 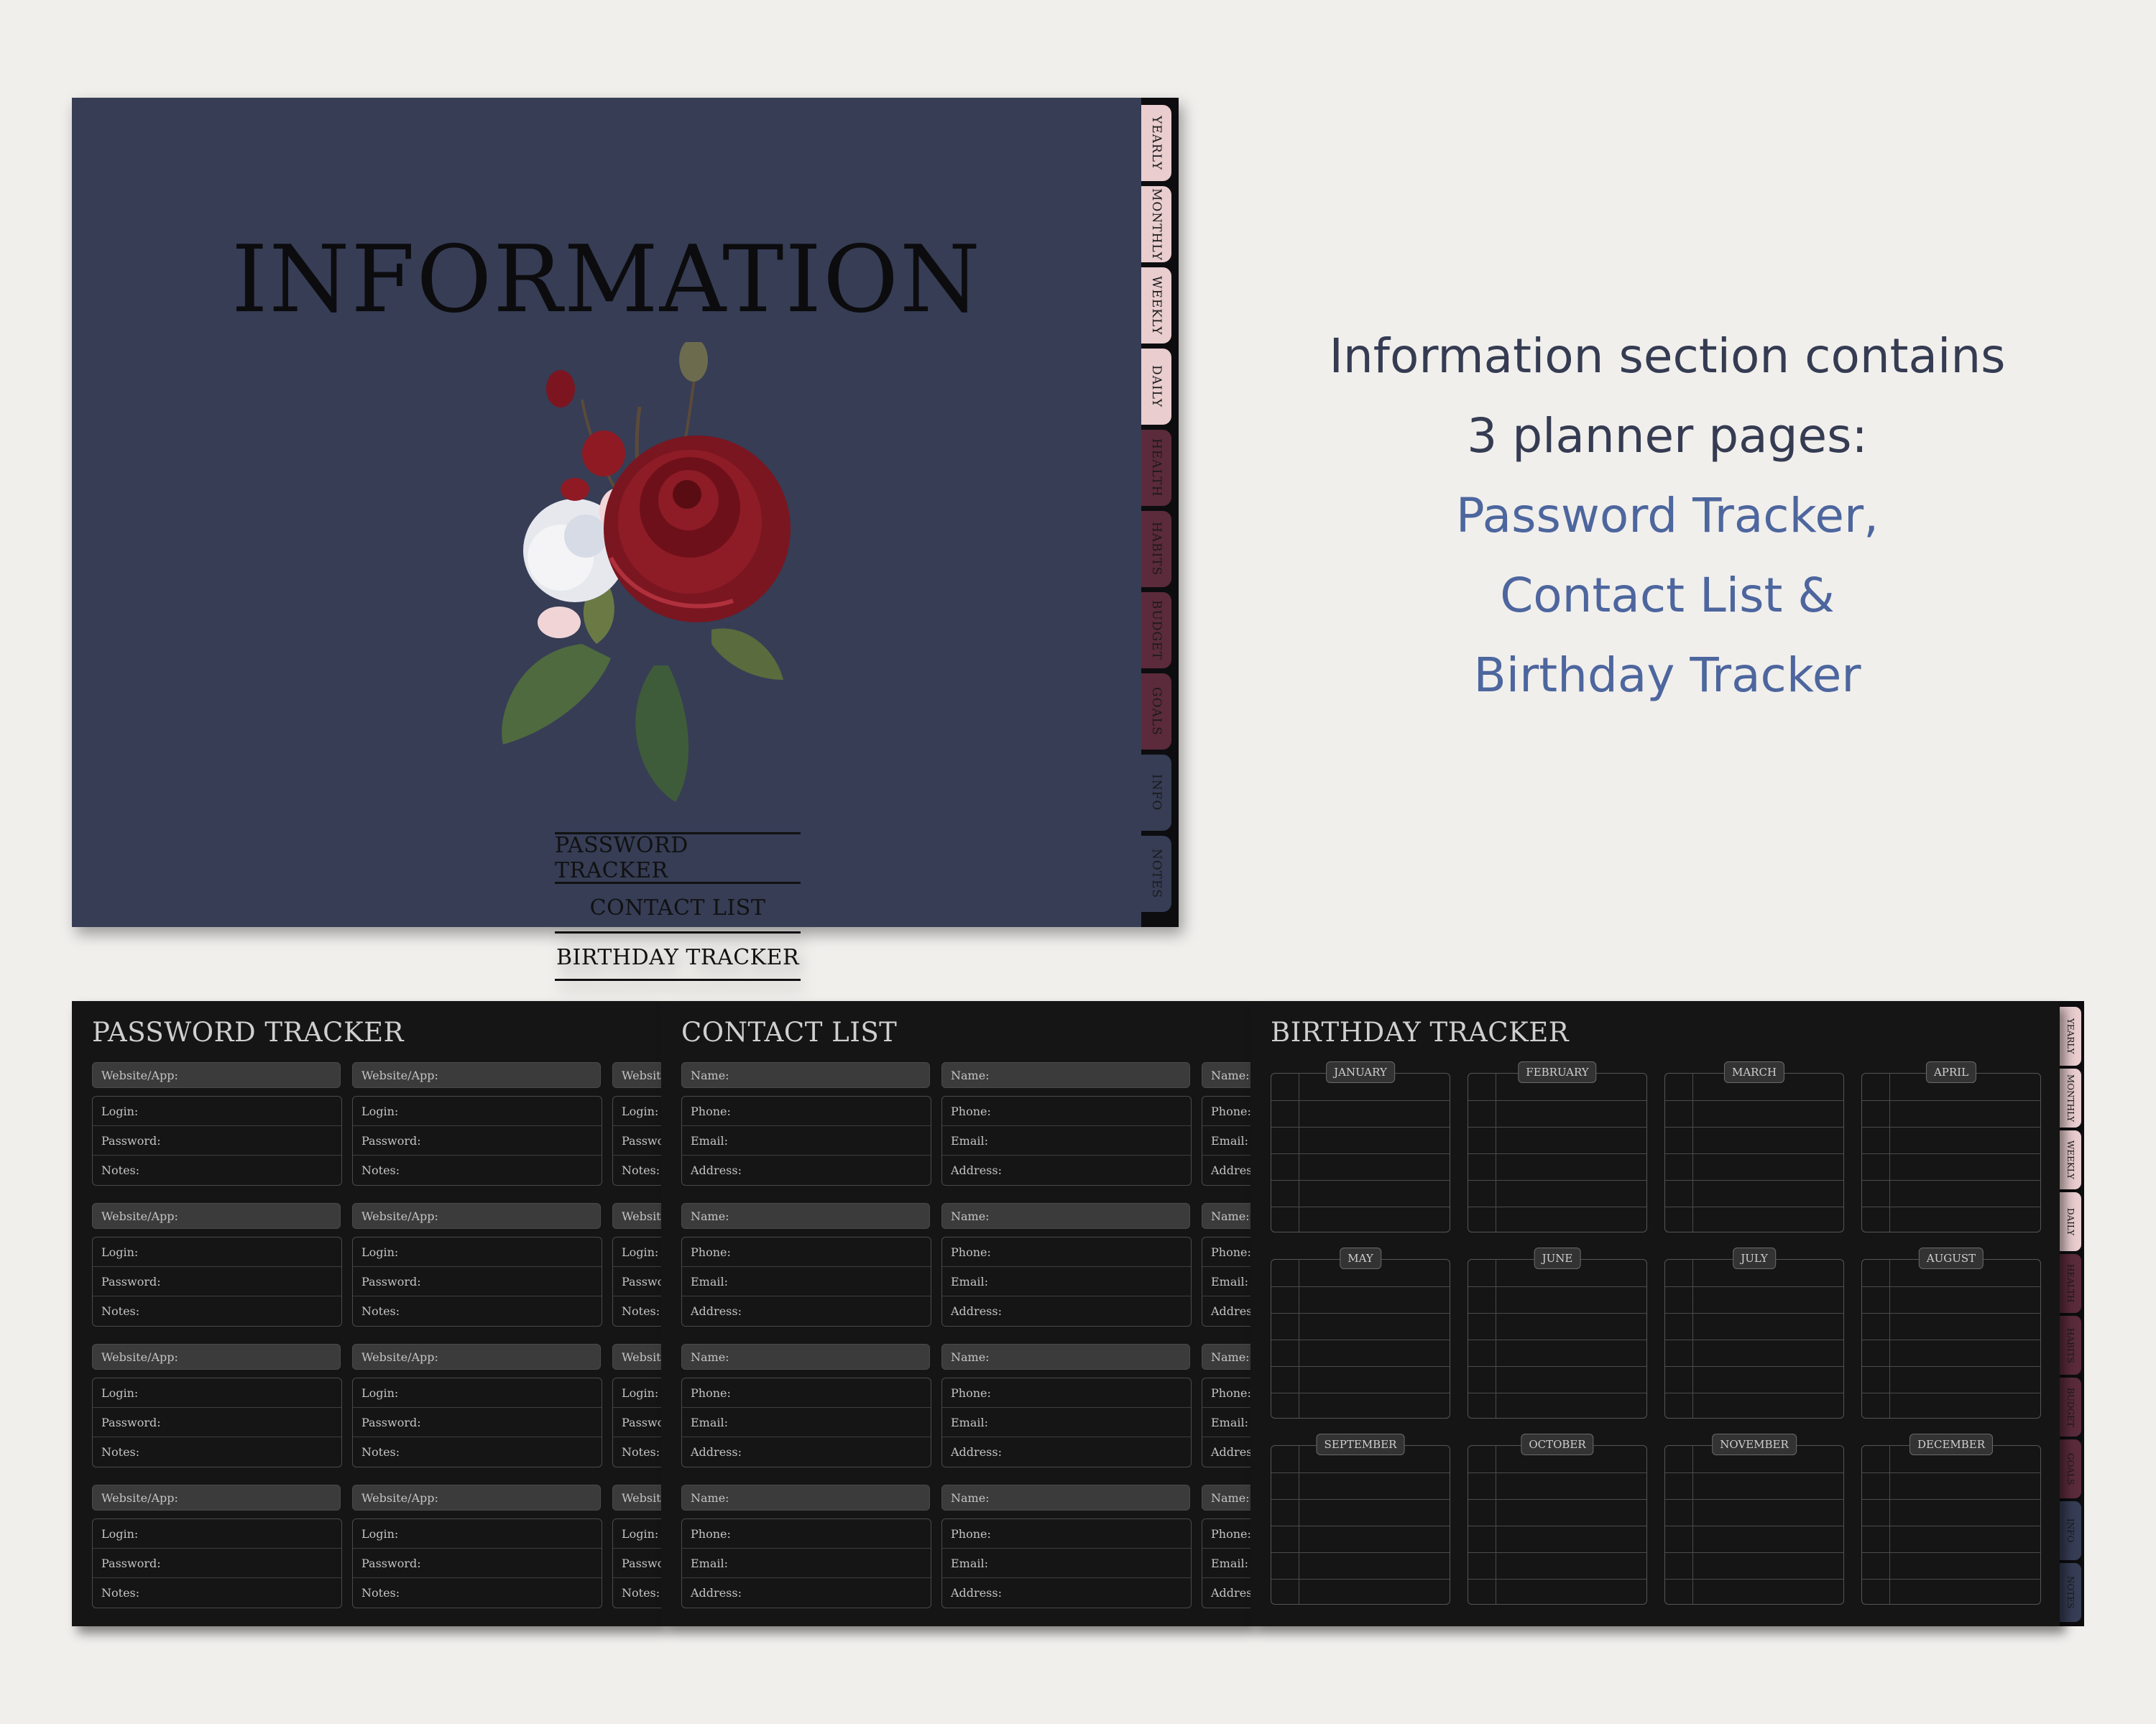 What do you see at coordinates (1156, 793) in the screenshot?
I see `cover-tab-info: INFO` at bounding box center [1156, 793].